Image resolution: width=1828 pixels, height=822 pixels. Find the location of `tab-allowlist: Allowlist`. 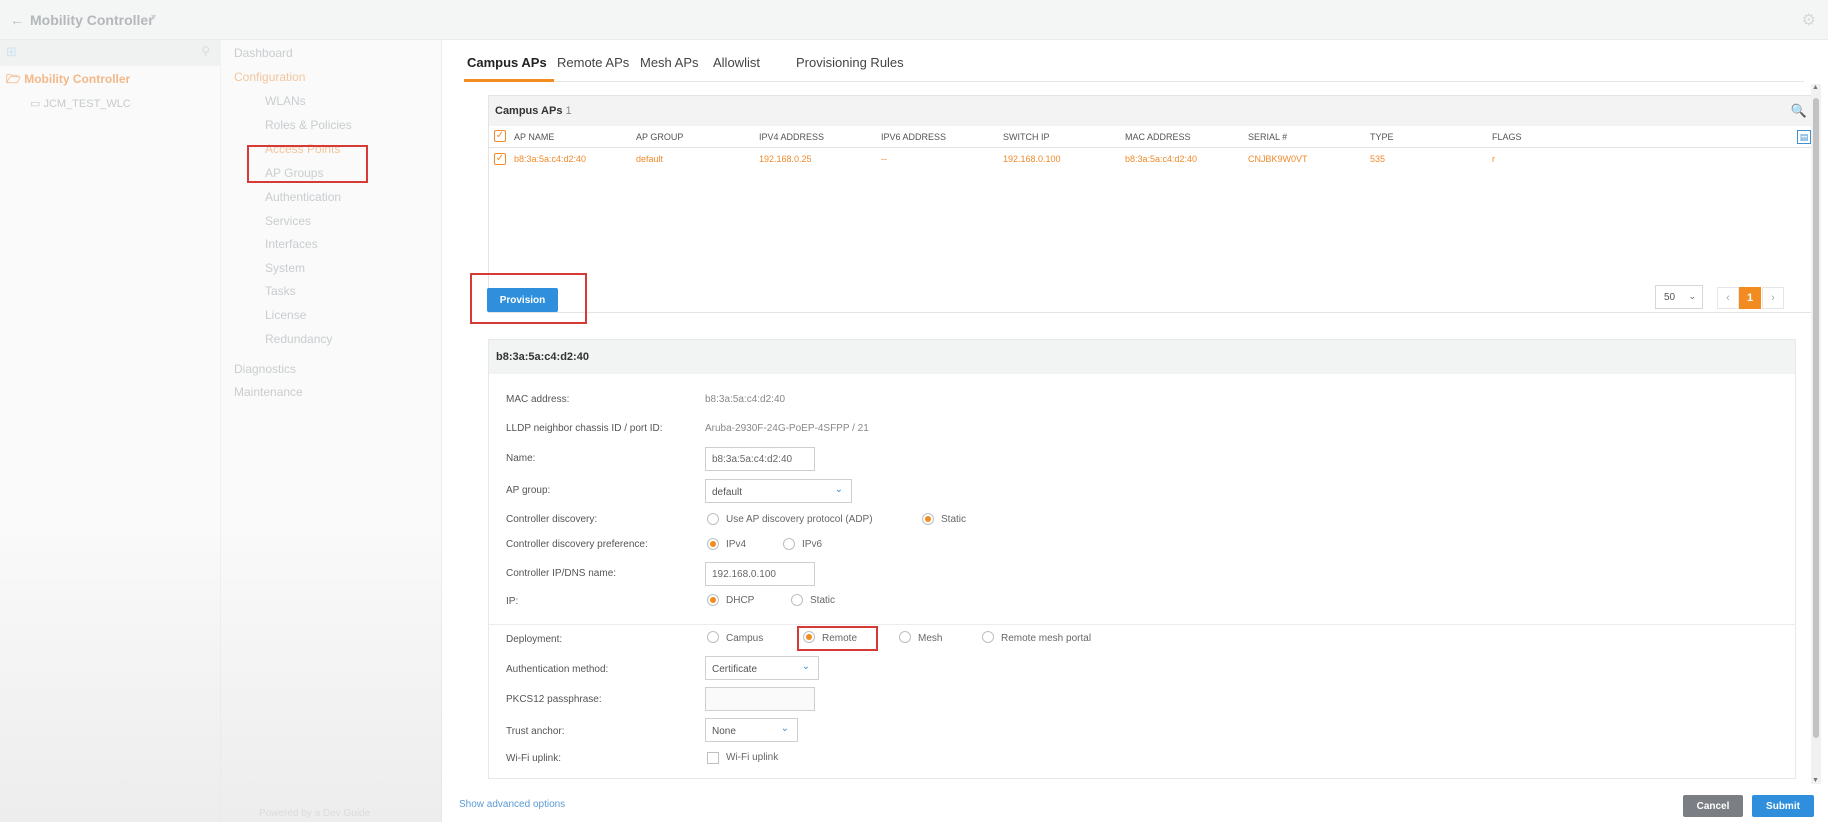

tab-allowlist: Allowlist is located at coordinates (736, 62).